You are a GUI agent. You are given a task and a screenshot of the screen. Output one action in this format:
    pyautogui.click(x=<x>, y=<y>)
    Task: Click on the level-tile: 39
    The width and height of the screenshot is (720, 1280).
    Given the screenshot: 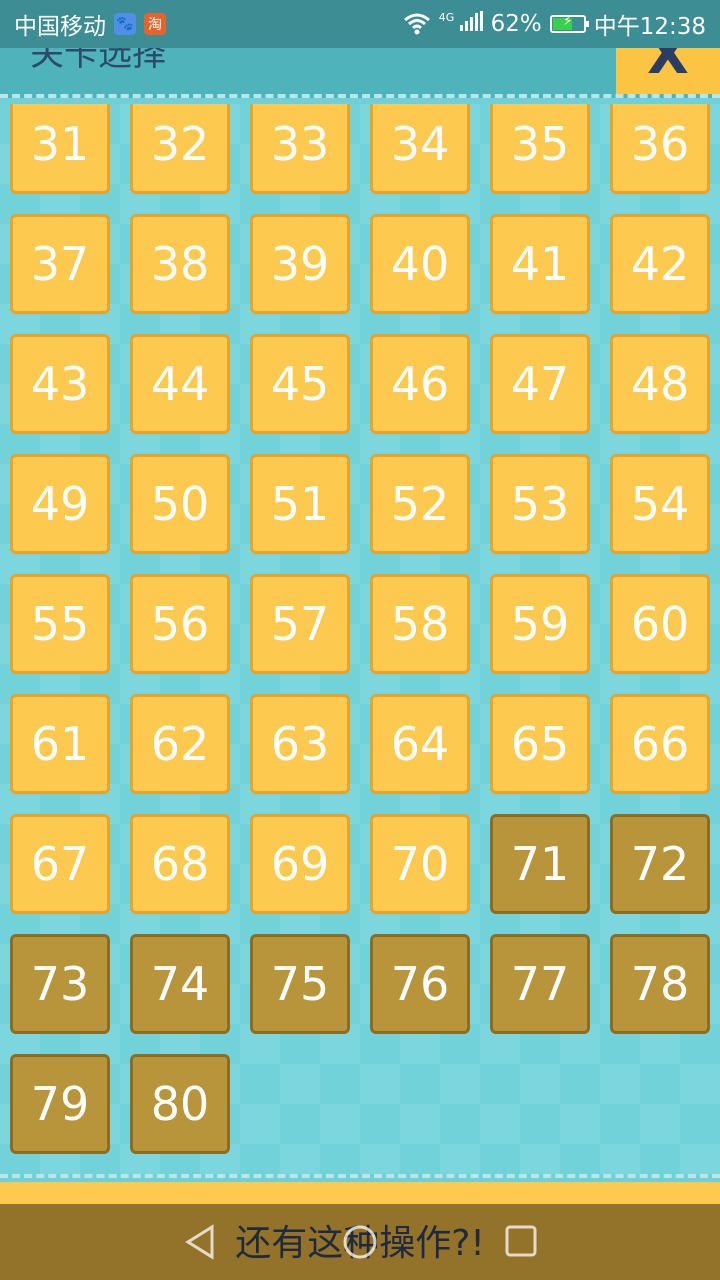 What is the action you would take?
    pyautogui.click(x=300, y=264)
    